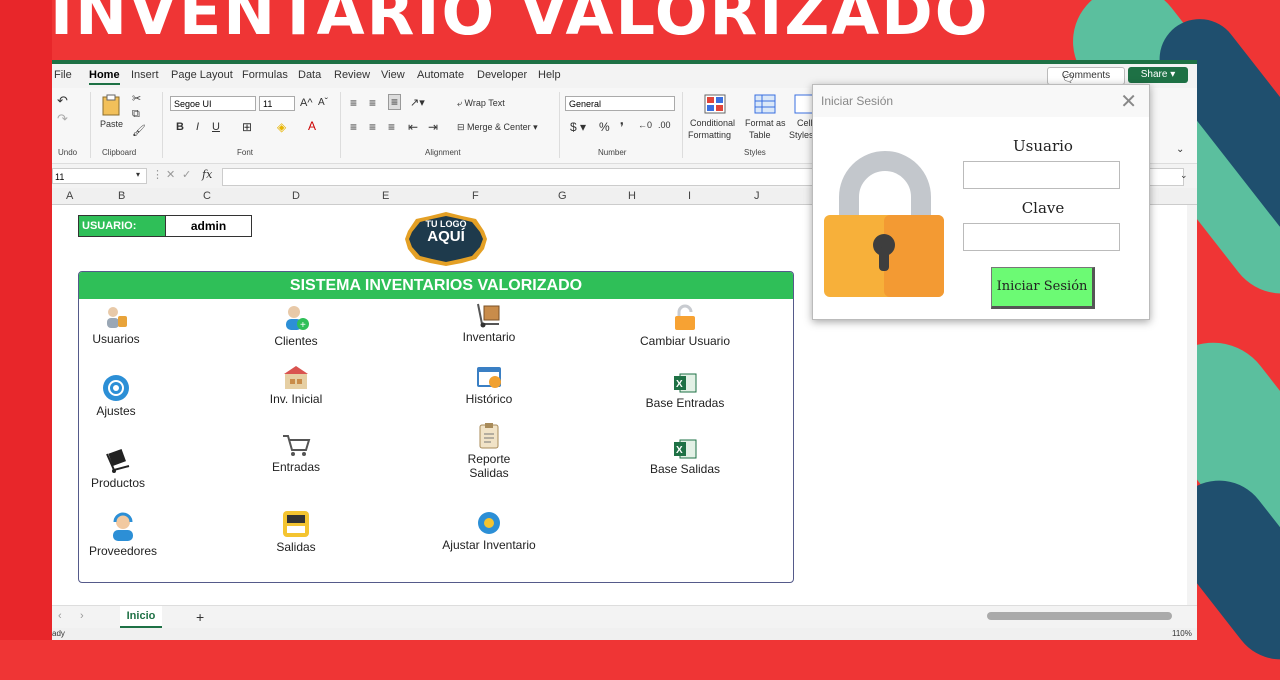  I want to click on tab-page-layout: Page Layout, so click(202, 75).